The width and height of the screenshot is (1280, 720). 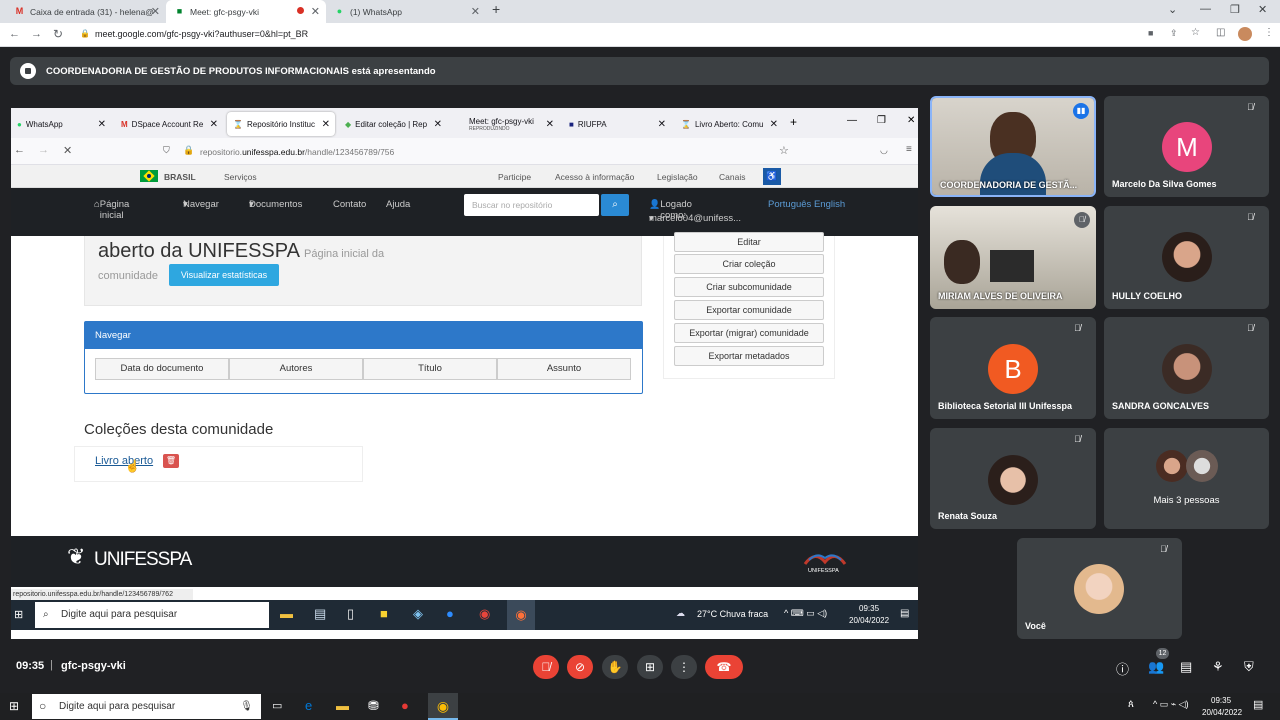 What do you see at coordinates (1235, 9) in the screenshot?
I see `restore-button: ❐` at bounding box center [1235, 9].